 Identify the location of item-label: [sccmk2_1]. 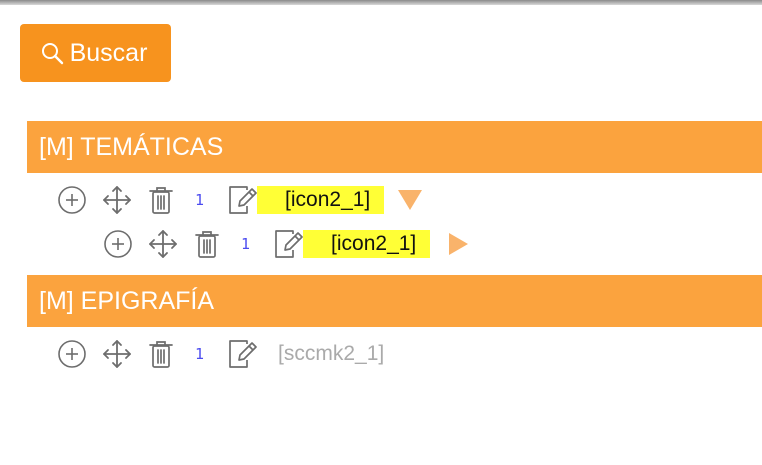
(331, 354).